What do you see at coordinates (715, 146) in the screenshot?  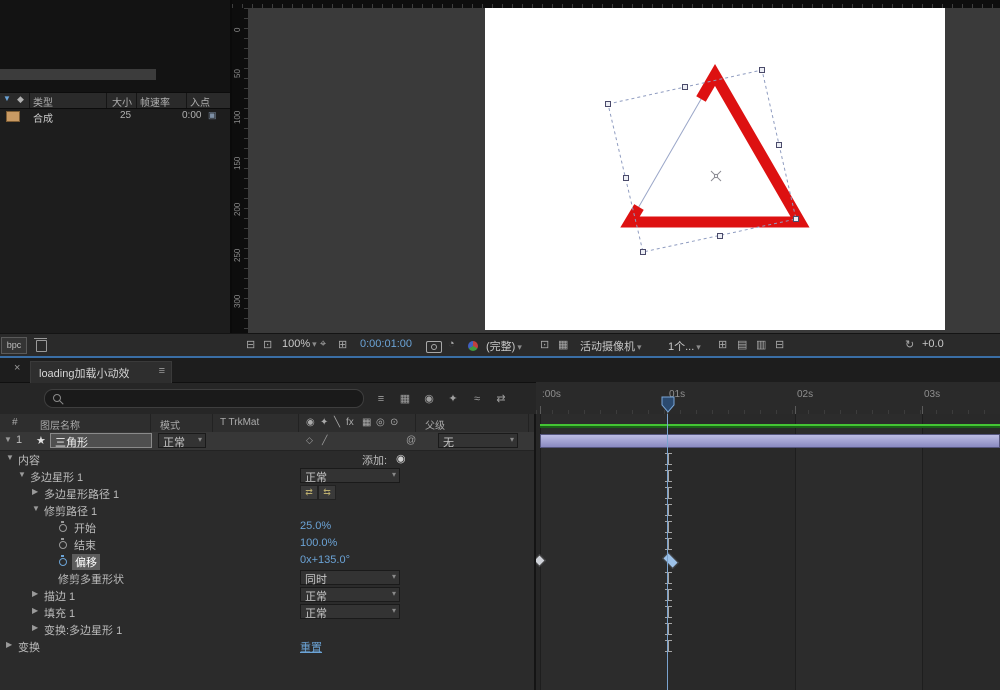 I see `triangle-shape` at bounding box center [715, 146].